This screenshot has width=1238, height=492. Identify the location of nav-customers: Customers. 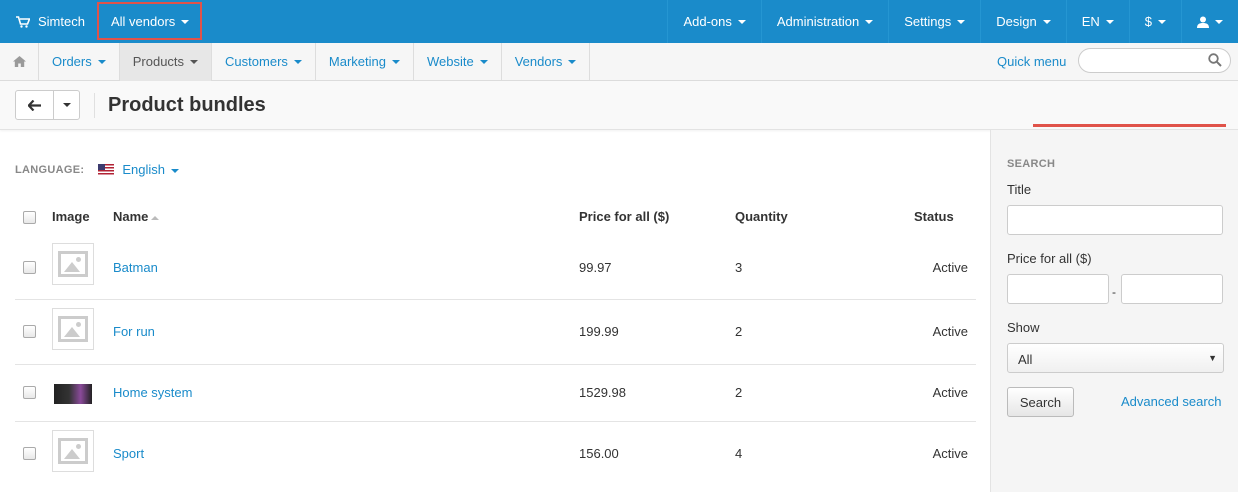
(264, 61).